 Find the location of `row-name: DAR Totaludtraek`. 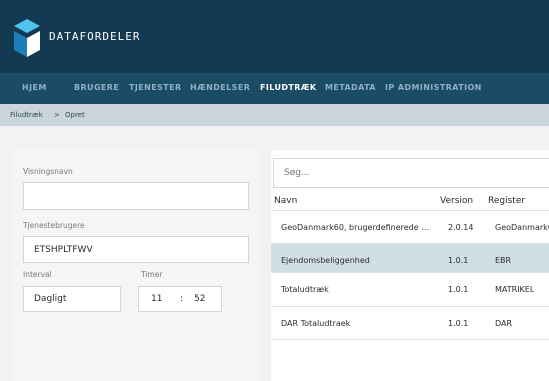

row-name: DAR Totaludtraek is located at coordinates (316, 323).